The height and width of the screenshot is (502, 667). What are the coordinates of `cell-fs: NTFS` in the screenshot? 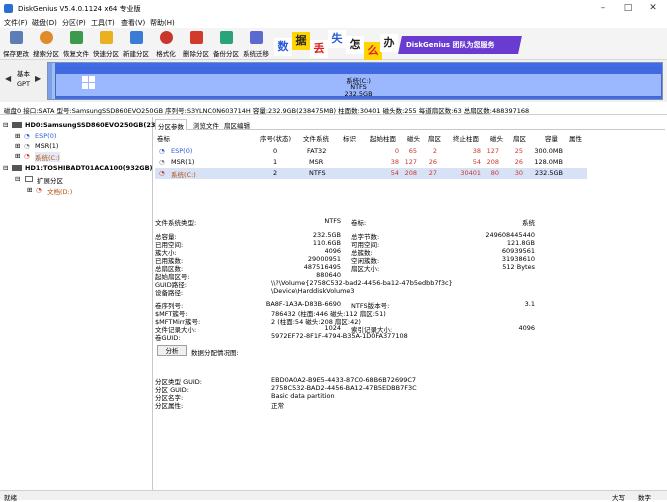 It's located at (317, 173).